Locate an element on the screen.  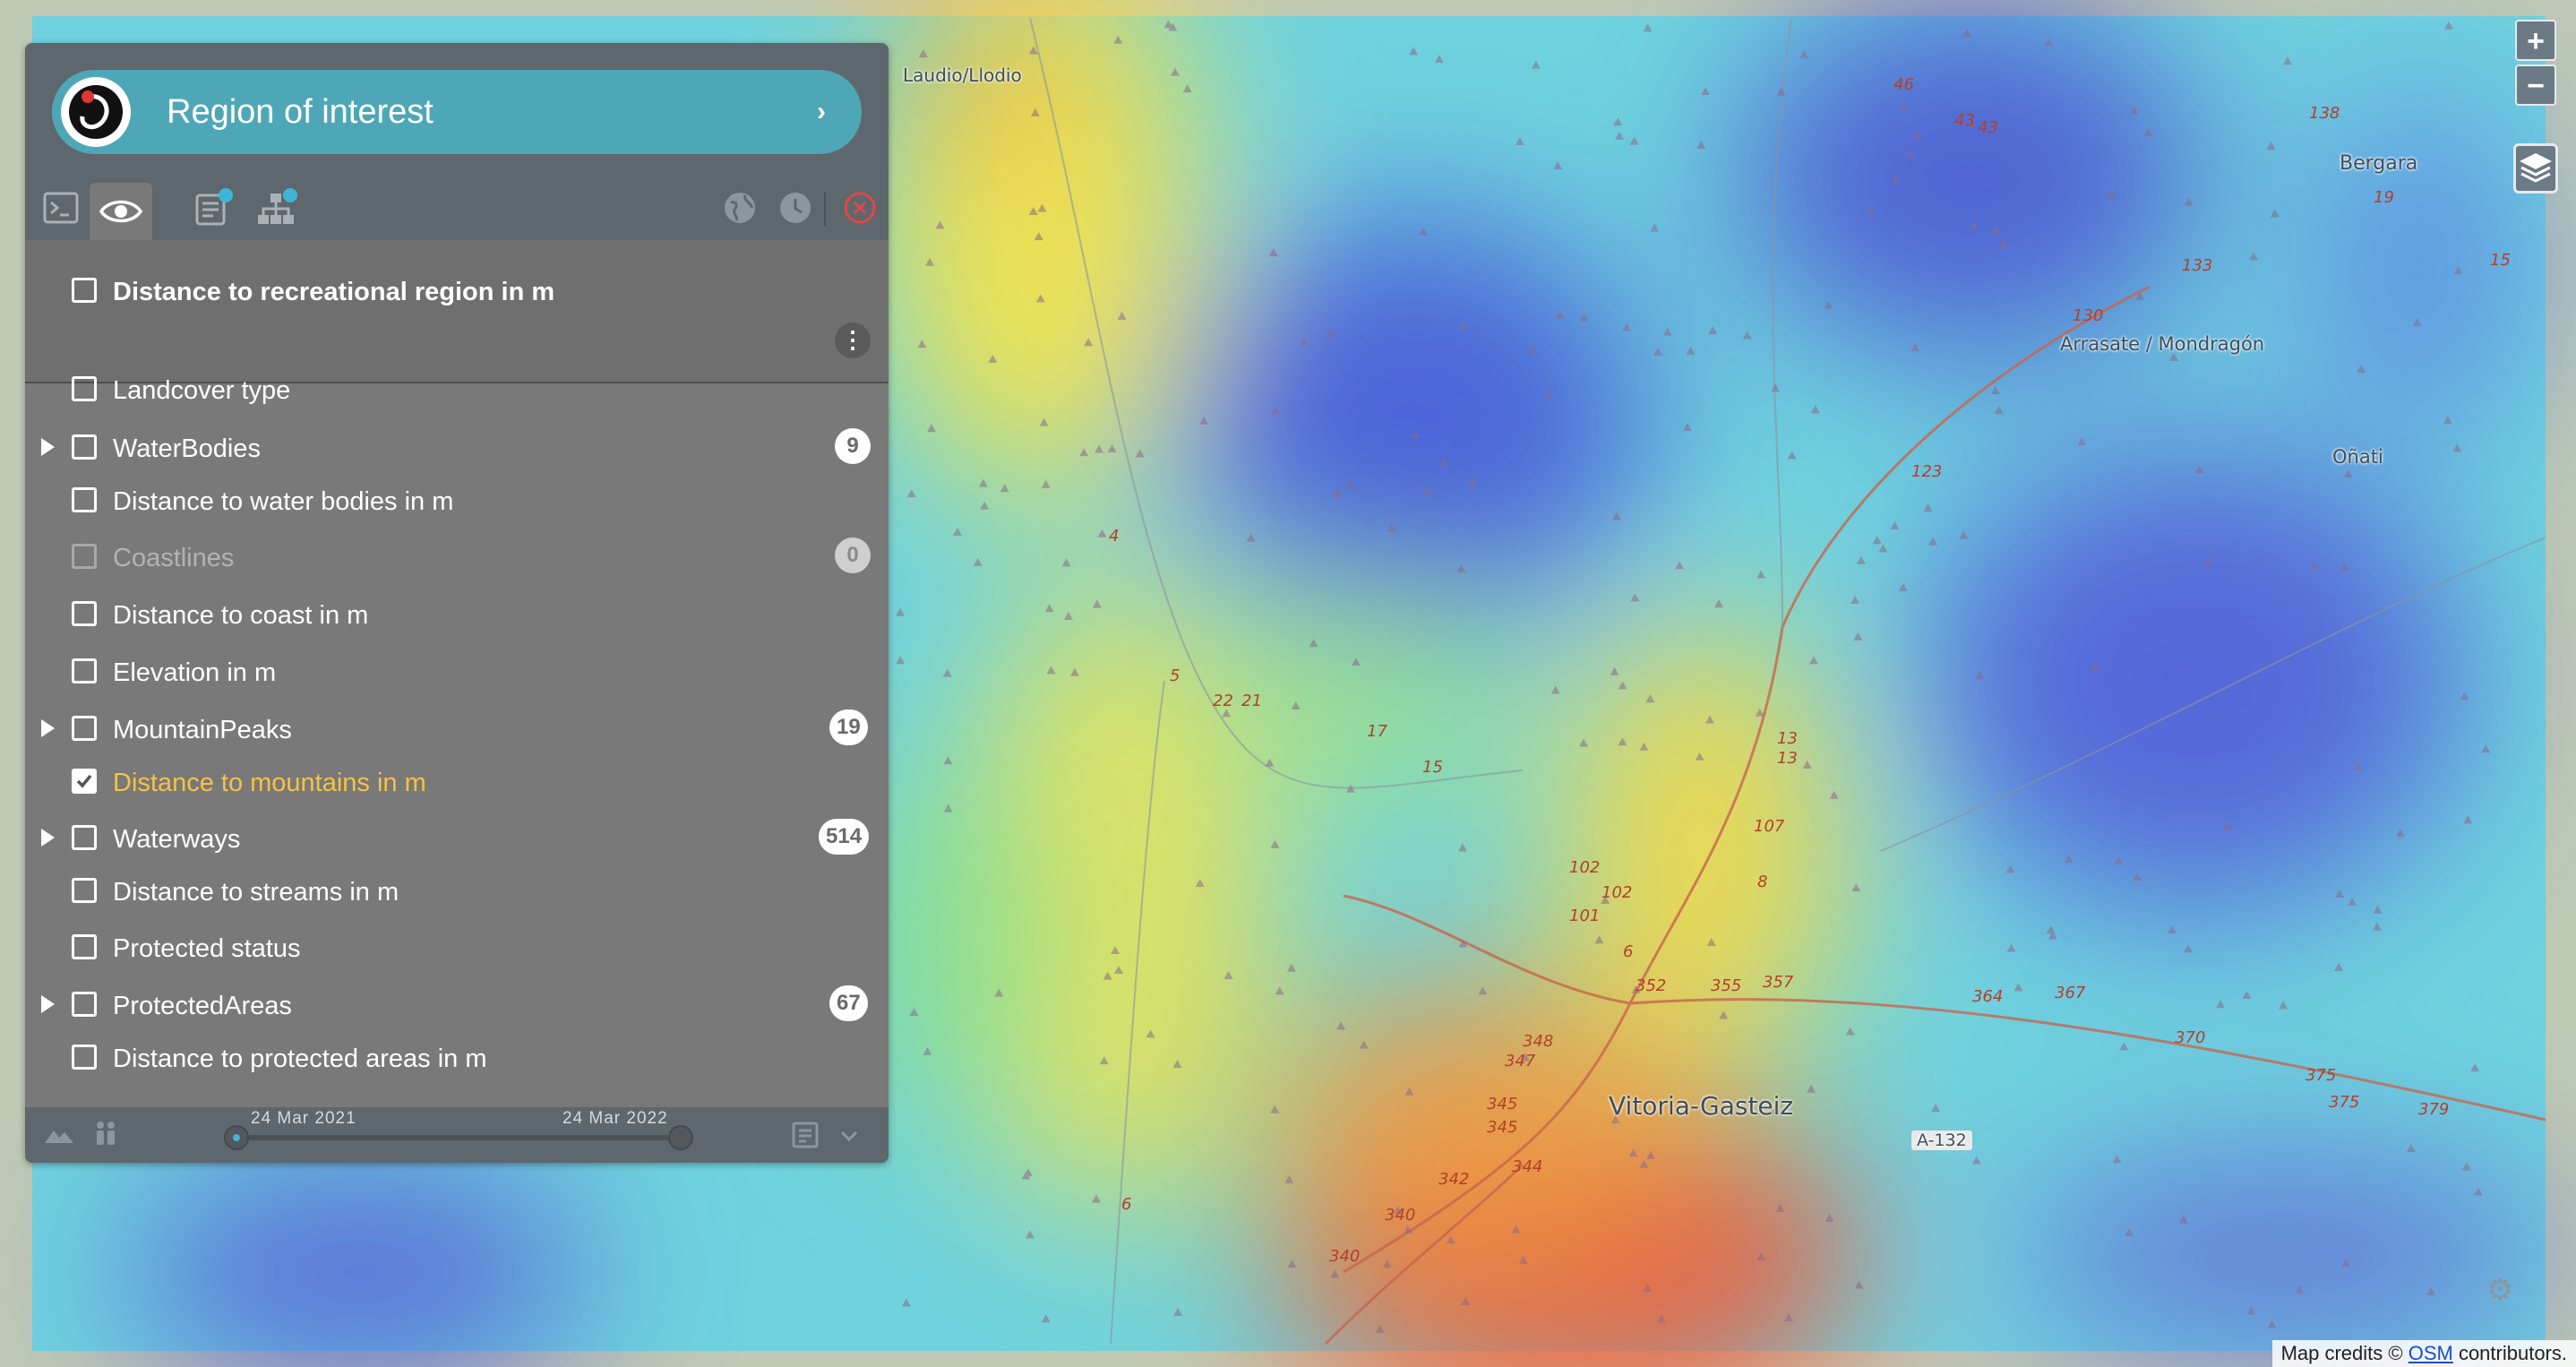
primary-layer-row: Distance to recreational region in m is located at coordinates (457, 311).